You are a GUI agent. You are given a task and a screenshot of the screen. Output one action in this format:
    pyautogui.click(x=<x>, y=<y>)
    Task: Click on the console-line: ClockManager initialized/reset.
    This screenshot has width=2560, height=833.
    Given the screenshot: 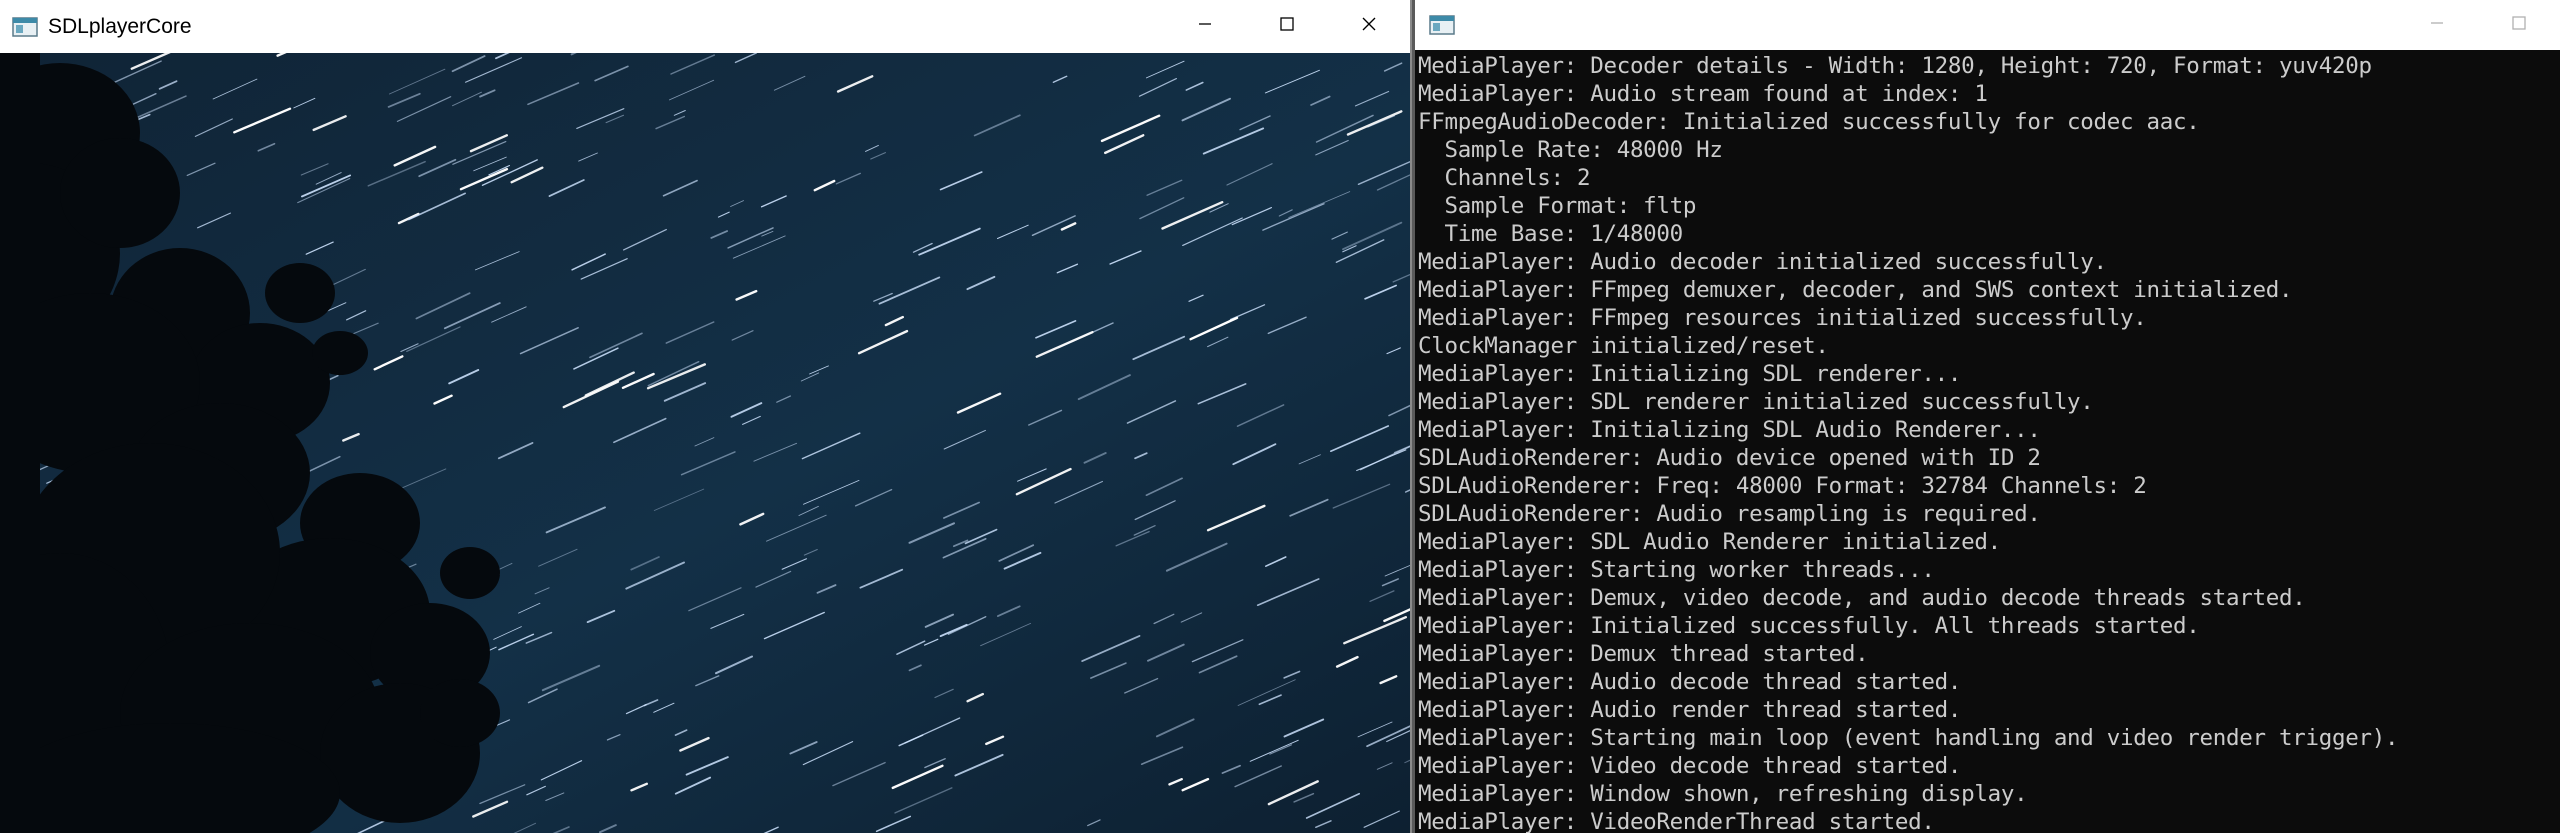 What is the action you would take?
    pyautogui.click(x=1623, y=346)
    